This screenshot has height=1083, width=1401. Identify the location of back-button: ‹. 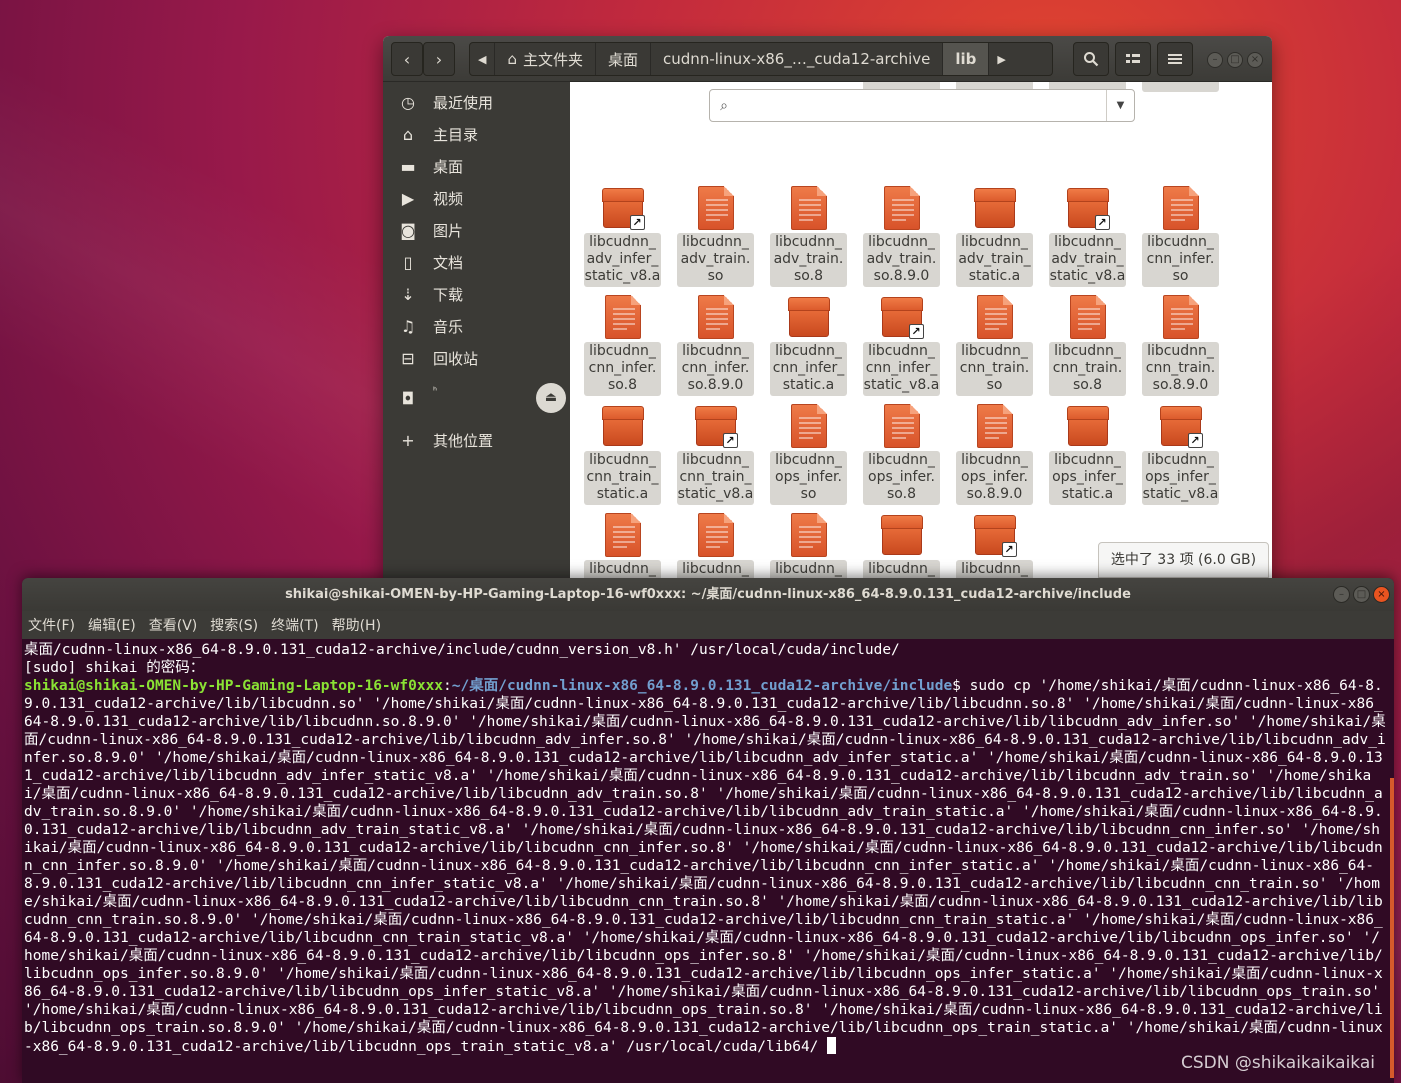
(407, 59).